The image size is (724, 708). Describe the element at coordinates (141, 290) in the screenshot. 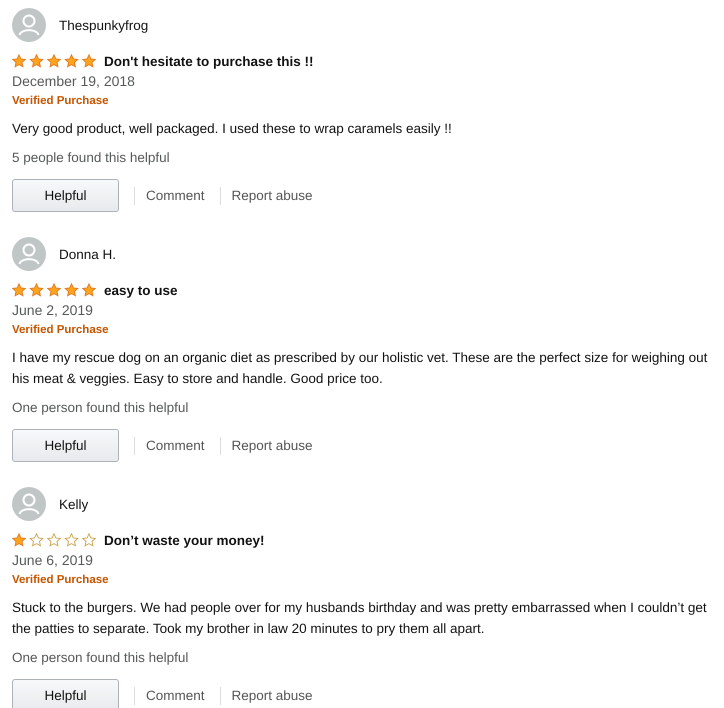

I see `review-title: easy to use` at that location.